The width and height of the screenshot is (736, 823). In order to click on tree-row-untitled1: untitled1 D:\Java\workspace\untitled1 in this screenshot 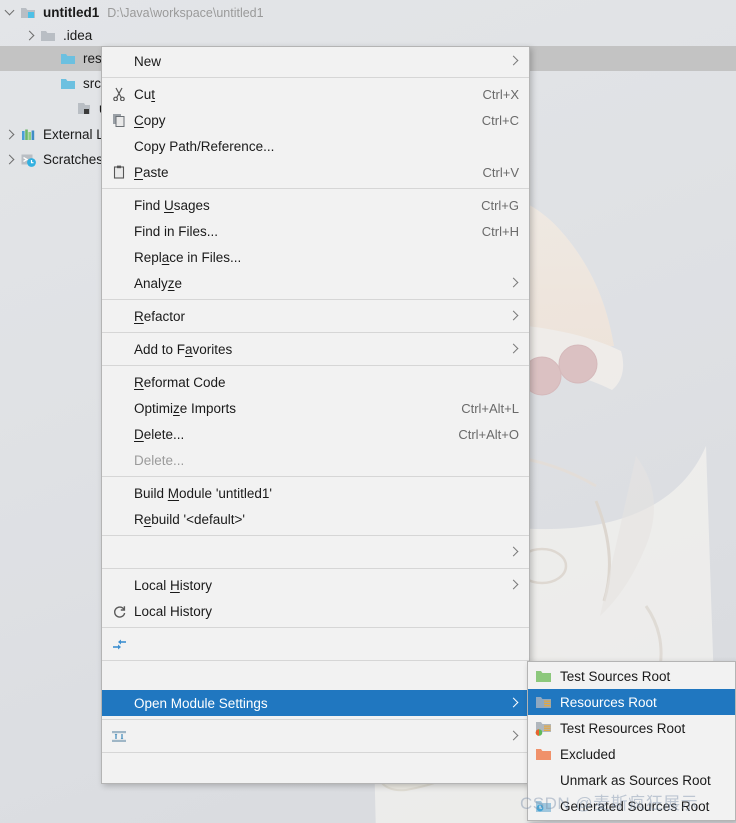, I will do `click(368, 12)`.